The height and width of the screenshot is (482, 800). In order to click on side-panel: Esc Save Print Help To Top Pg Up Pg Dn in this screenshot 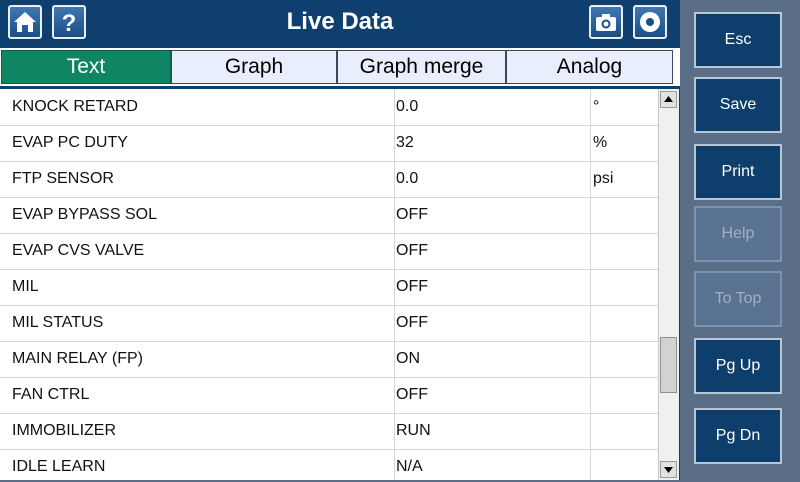, I will do `click(740, 240)`.